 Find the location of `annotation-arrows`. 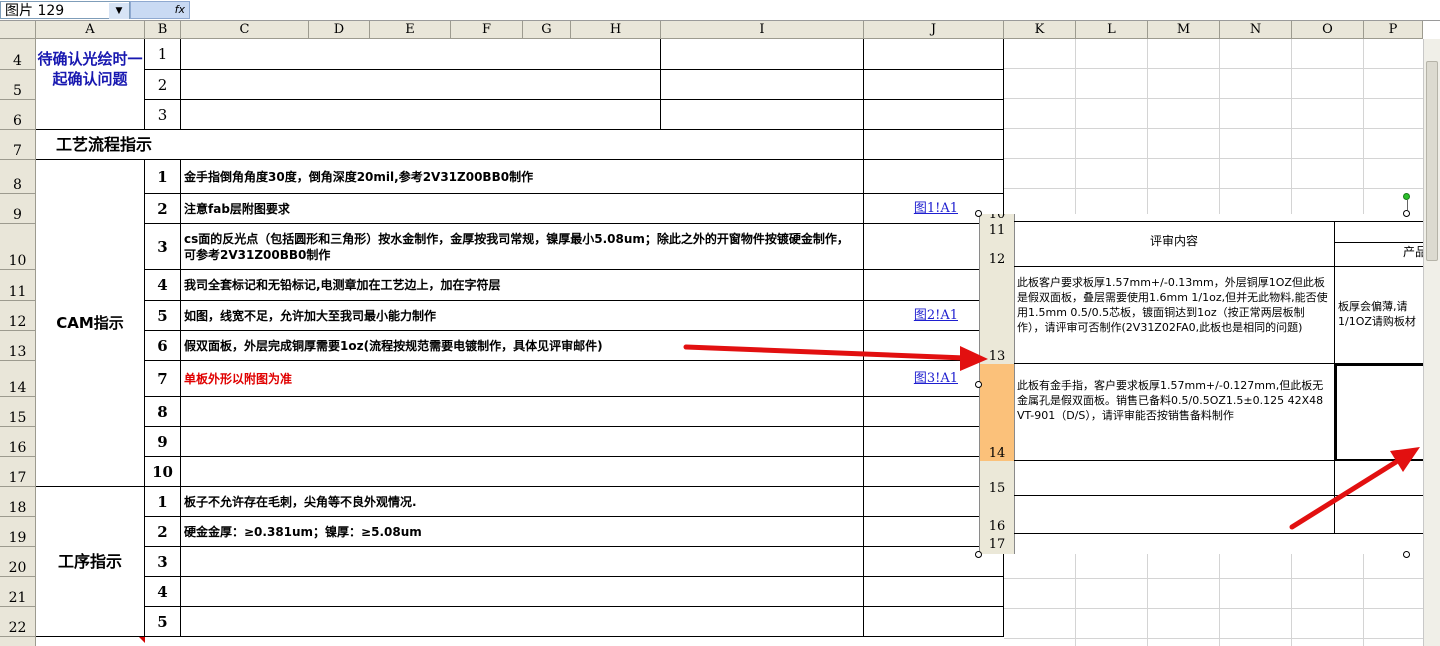

annotation-arrows is located at coordinates (1051, 437).